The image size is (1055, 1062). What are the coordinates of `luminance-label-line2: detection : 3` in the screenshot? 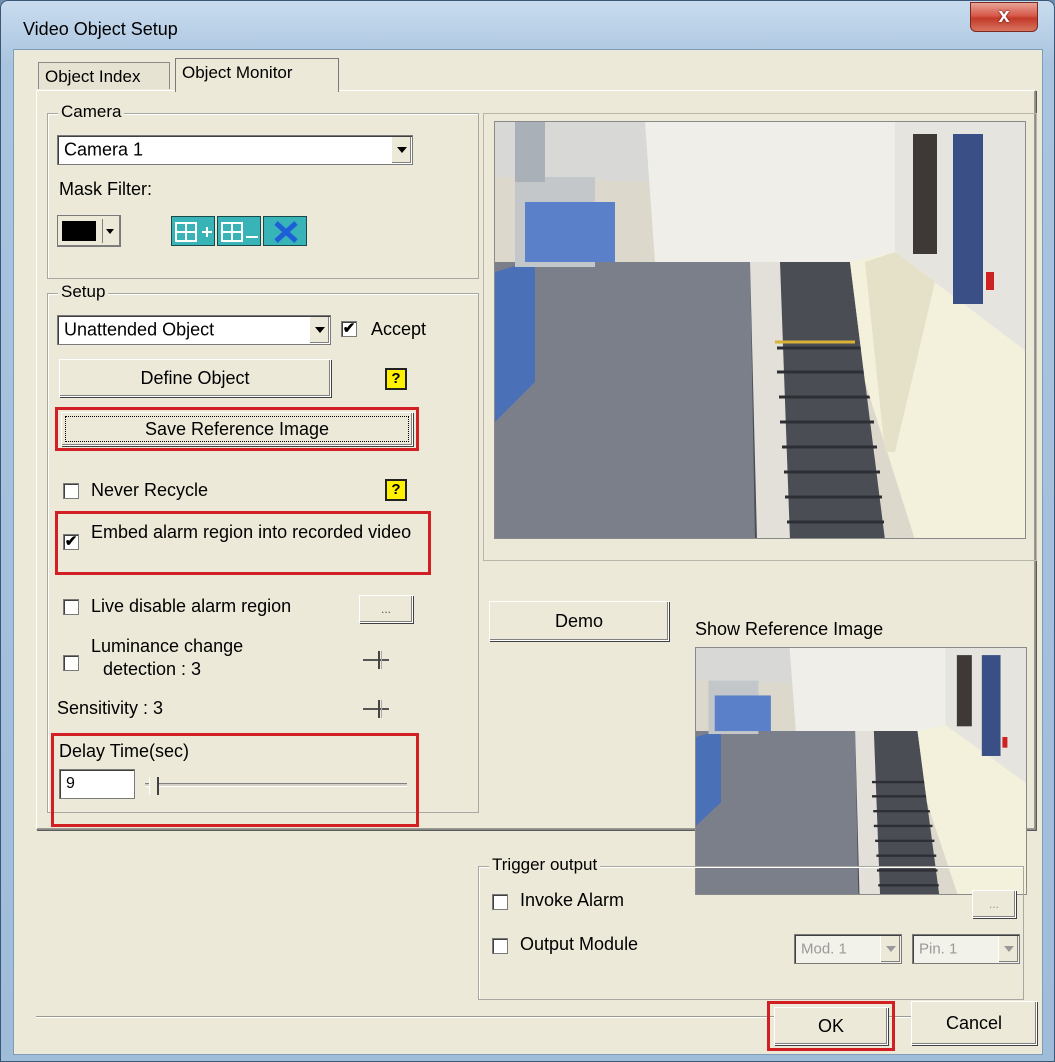 It's located at (152, 669).